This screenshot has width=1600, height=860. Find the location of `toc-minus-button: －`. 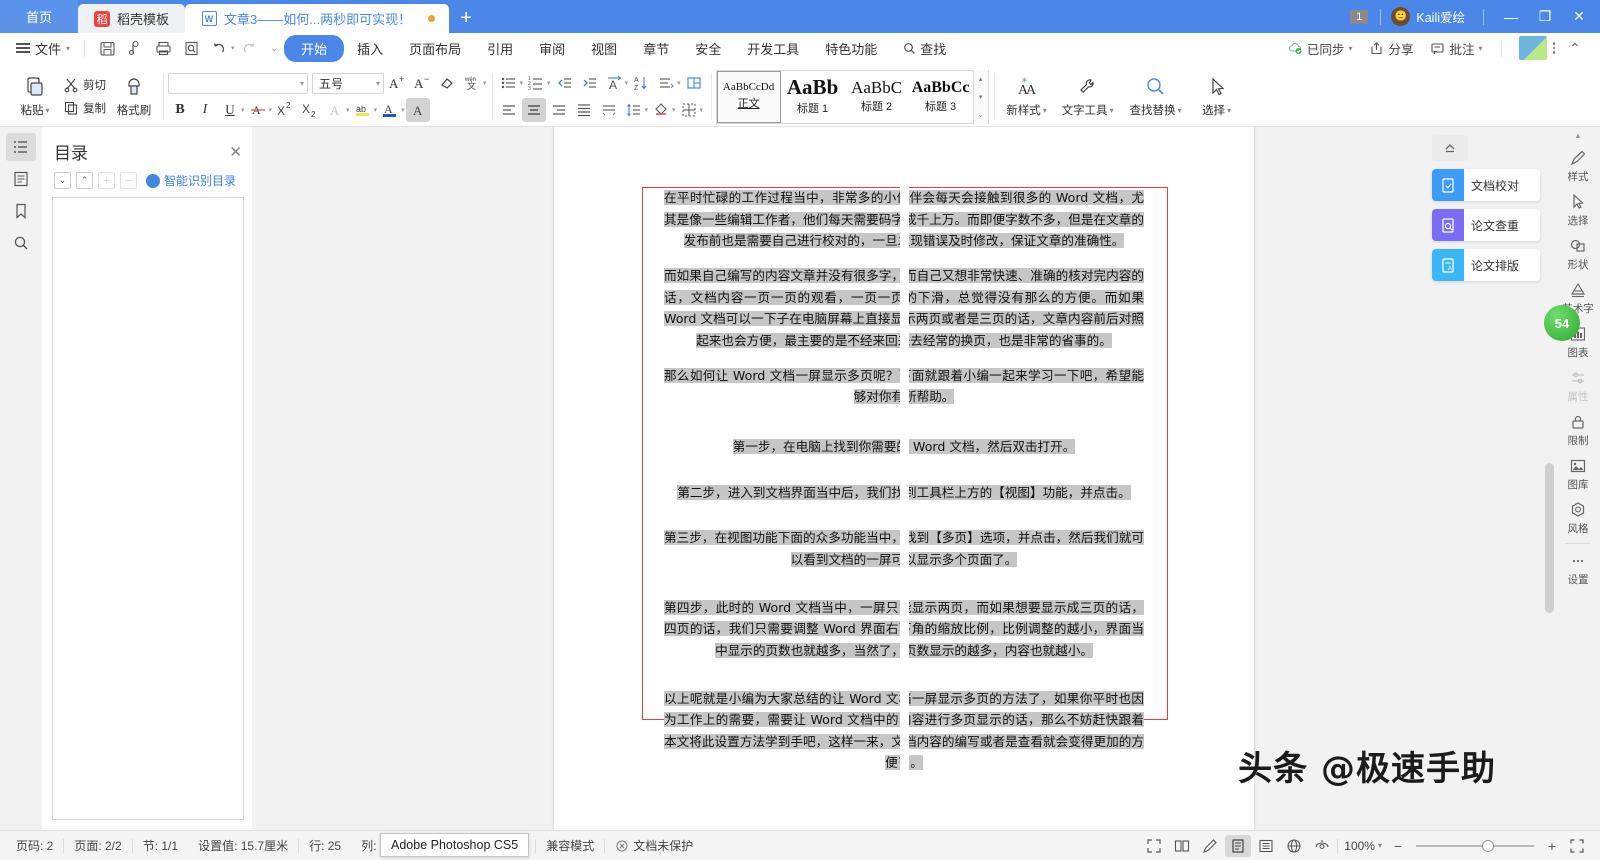

toc-minus-button: － is located at coordinates (128, 180).